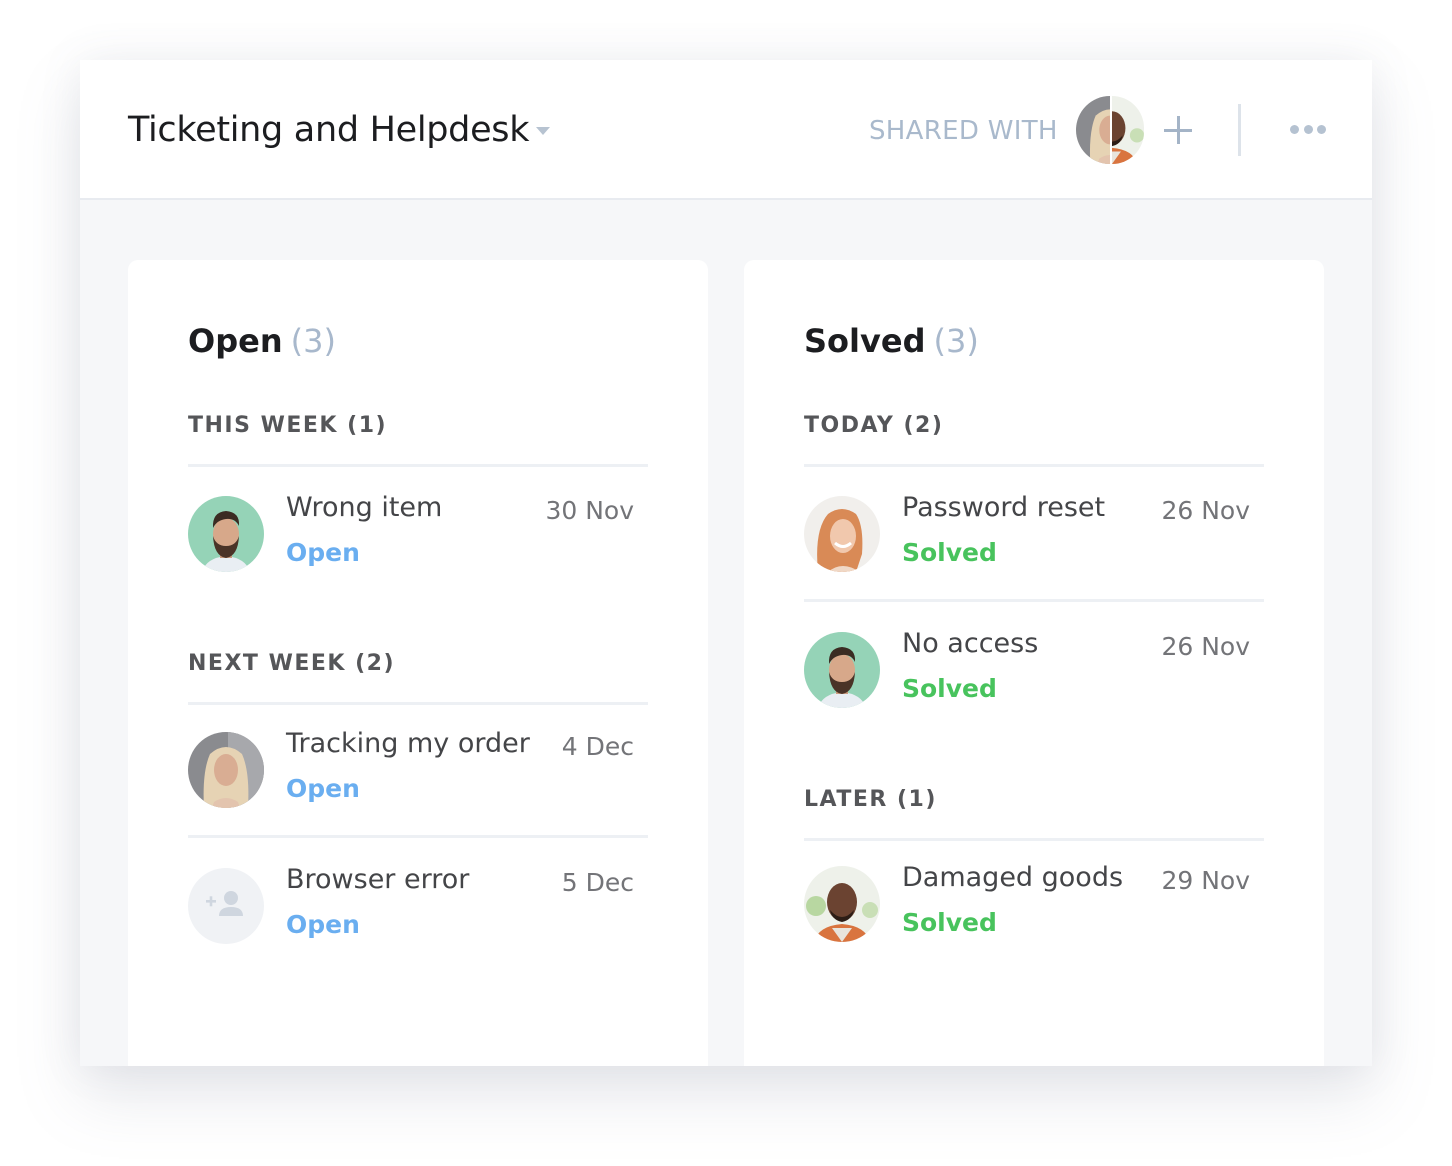 The image size is (1452, 1166). What do you see at coordinates (1205, 880) in the screenshot?
I see `ticket-date: 29 Nov` at bounding box center [1205, 880].